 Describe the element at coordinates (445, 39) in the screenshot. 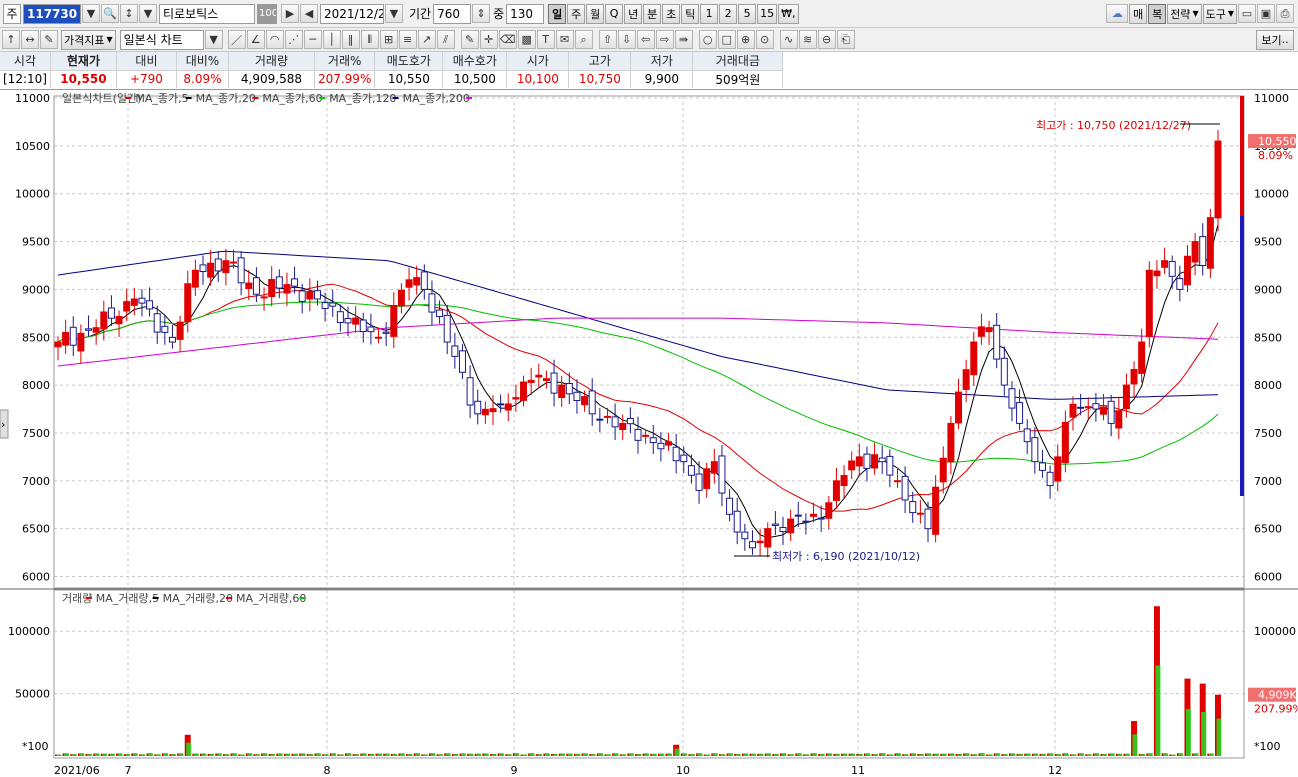

I see `parallel-tool-icon: ⫽` at that location.